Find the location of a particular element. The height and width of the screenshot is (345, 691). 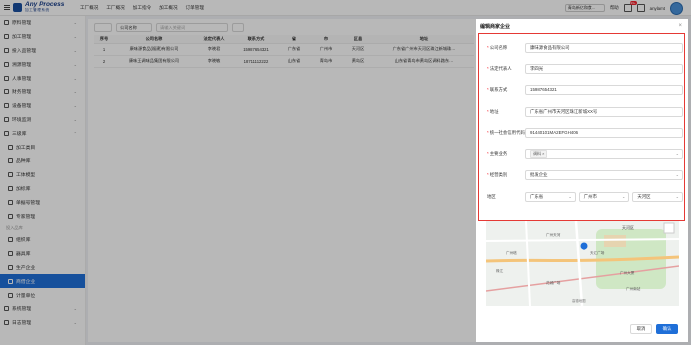

field-label: *公司名称 is located at coordinates (497, 47).